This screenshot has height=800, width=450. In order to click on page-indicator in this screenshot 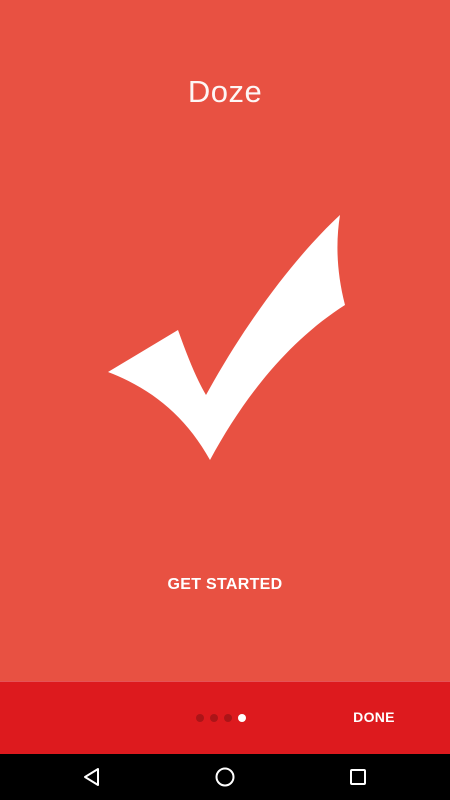, I will do `click(221, 718)`.